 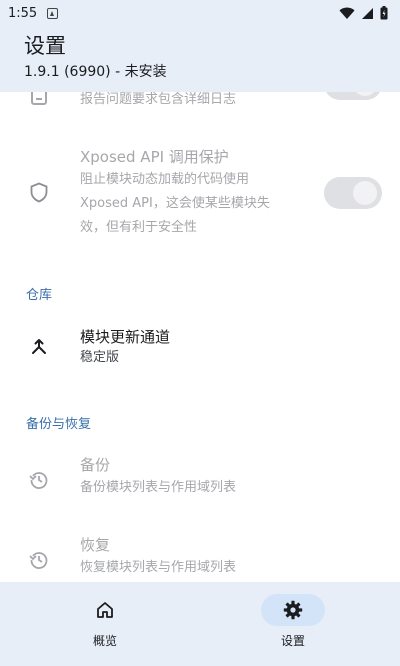 What do you see at coordinates (200, 558) in the screenshot?
I see `restore-item: 恢复 恢复模块列表与作用域列表` at bounding box center [200, 558].